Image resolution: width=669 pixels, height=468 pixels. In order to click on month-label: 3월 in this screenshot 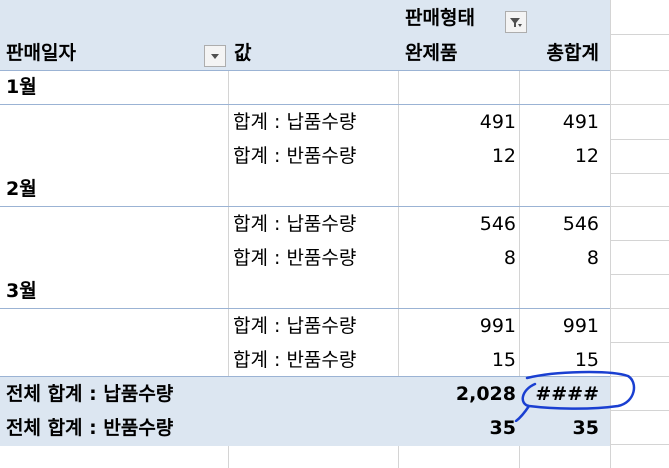, I will do `click(21, 291)`.